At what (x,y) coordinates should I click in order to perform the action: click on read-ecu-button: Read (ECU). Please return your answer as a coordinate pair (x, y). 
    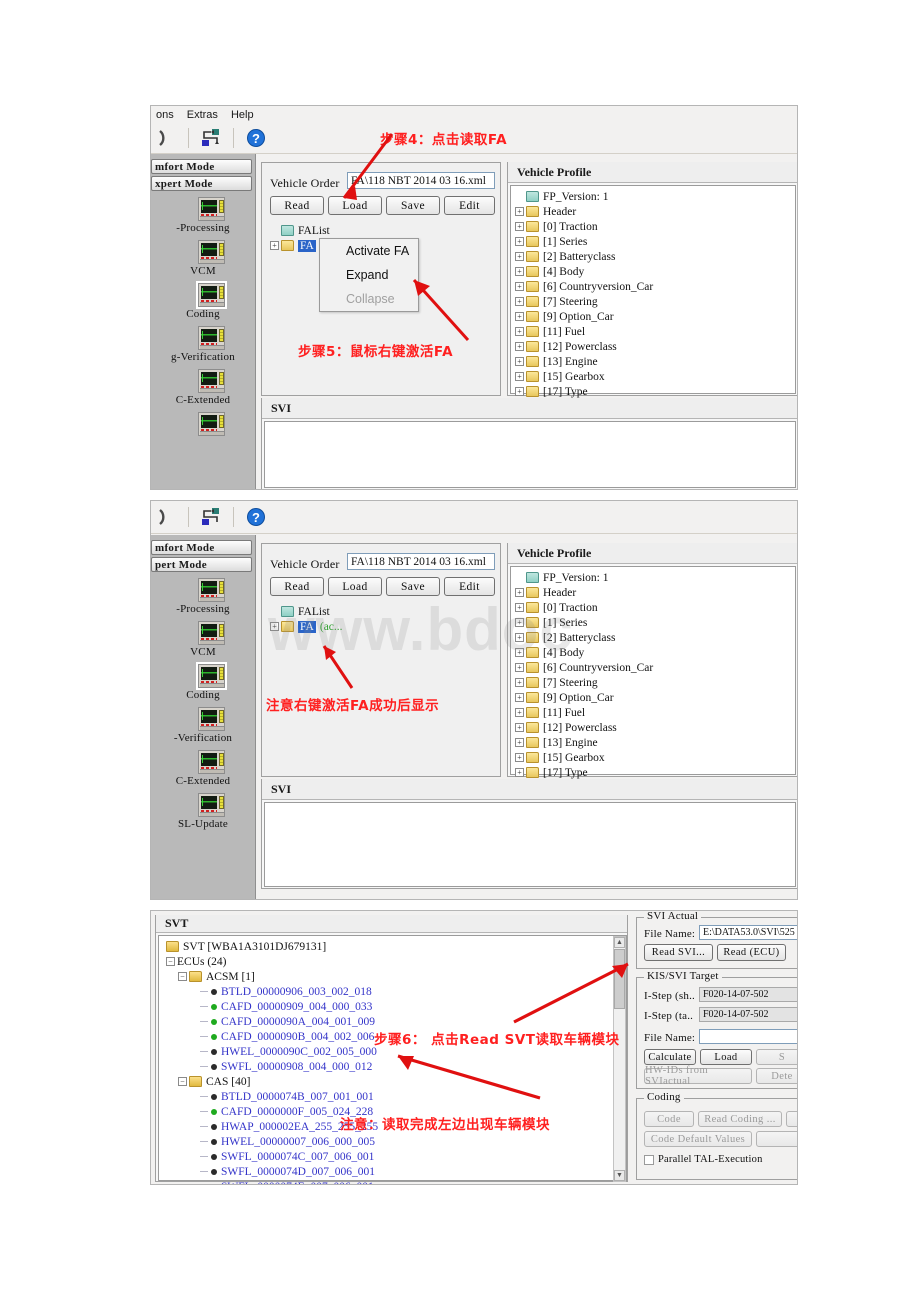
    Looking at the image, I should click on (751, 952).